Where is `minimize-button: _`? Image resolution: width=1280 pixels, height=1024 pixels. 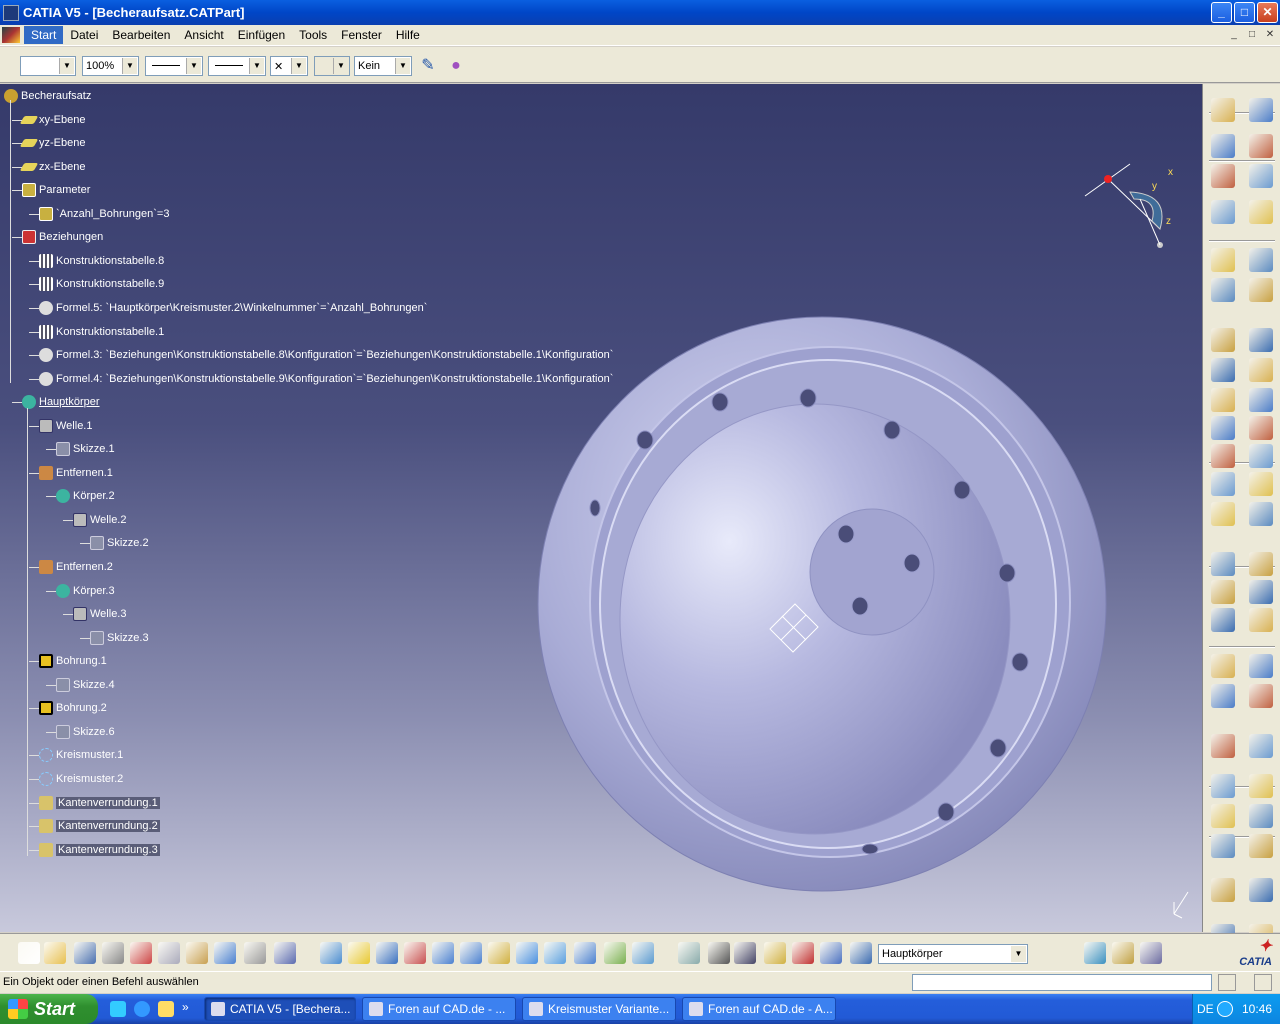
minimize-button: _ is located at coordinates (1221, 12).